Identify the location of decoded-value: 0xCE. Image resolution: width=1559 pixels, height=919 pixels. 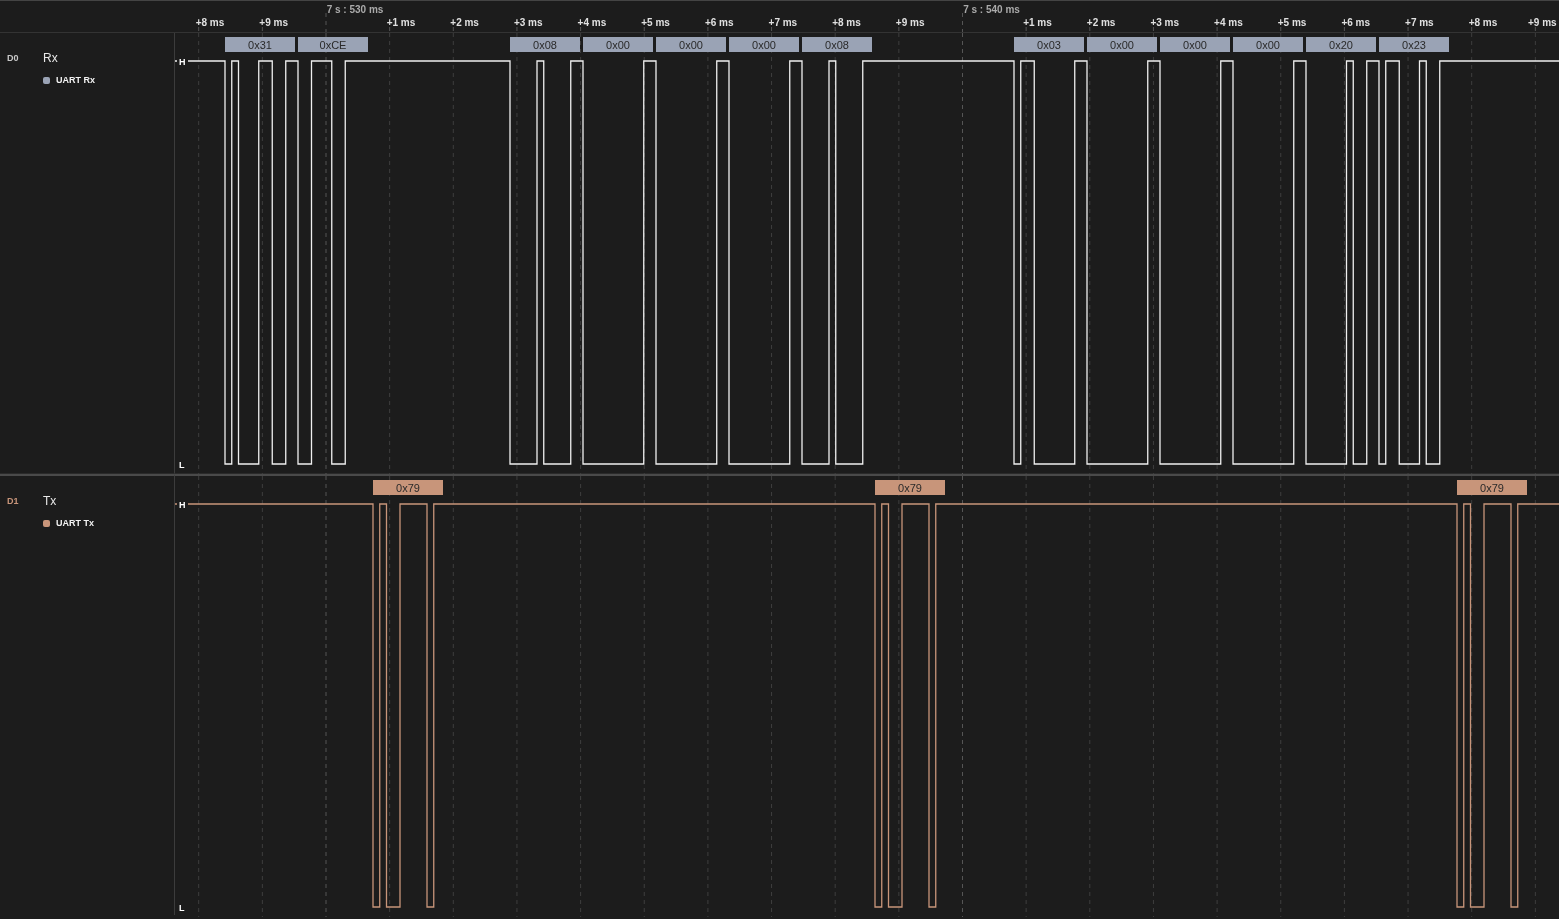
(333, 44).